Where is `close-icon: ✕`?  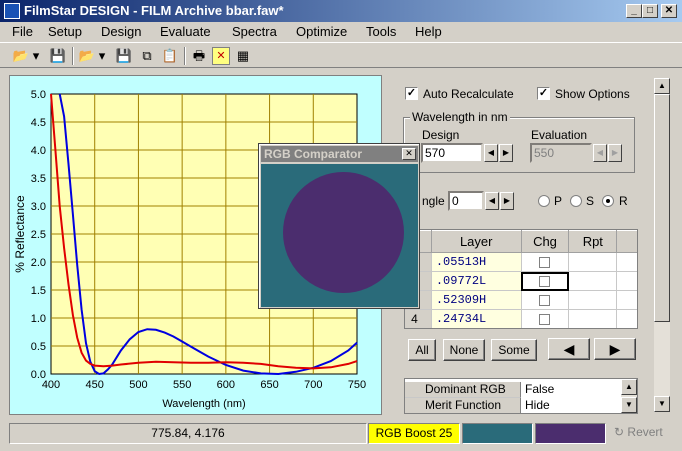 close-icon: ✕ is located at coordinates (409, 154).